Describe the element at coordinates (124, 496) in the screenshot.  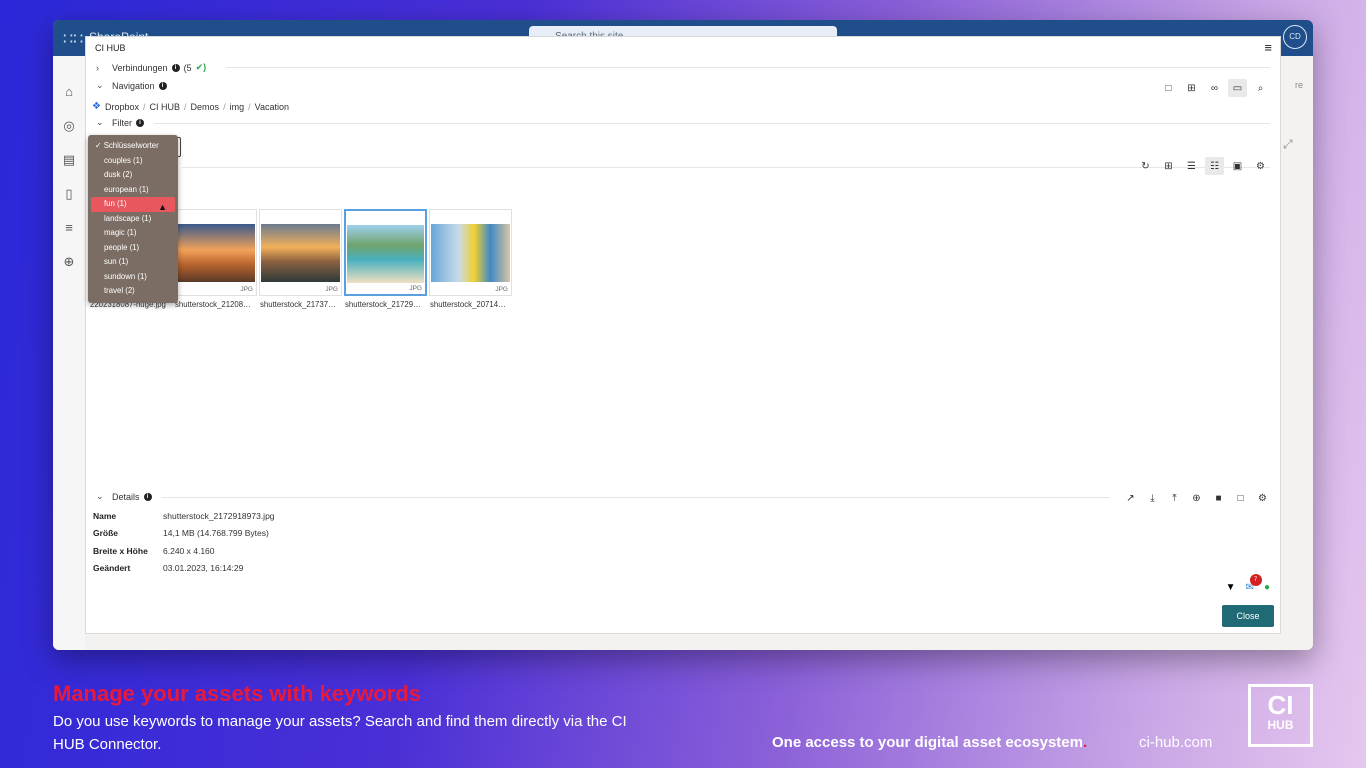
I see `details-section: ⌄ Details i` at that location.